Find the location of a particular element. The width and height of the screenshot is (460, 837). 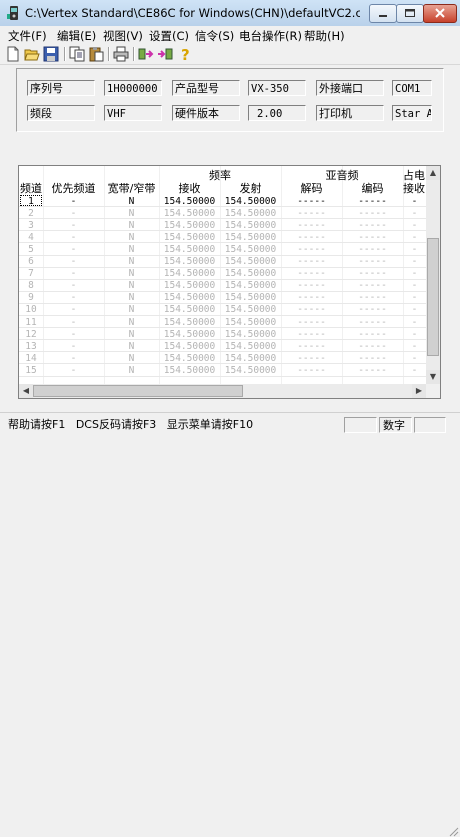

write-radio-icon is located at coordinates (165, 54).